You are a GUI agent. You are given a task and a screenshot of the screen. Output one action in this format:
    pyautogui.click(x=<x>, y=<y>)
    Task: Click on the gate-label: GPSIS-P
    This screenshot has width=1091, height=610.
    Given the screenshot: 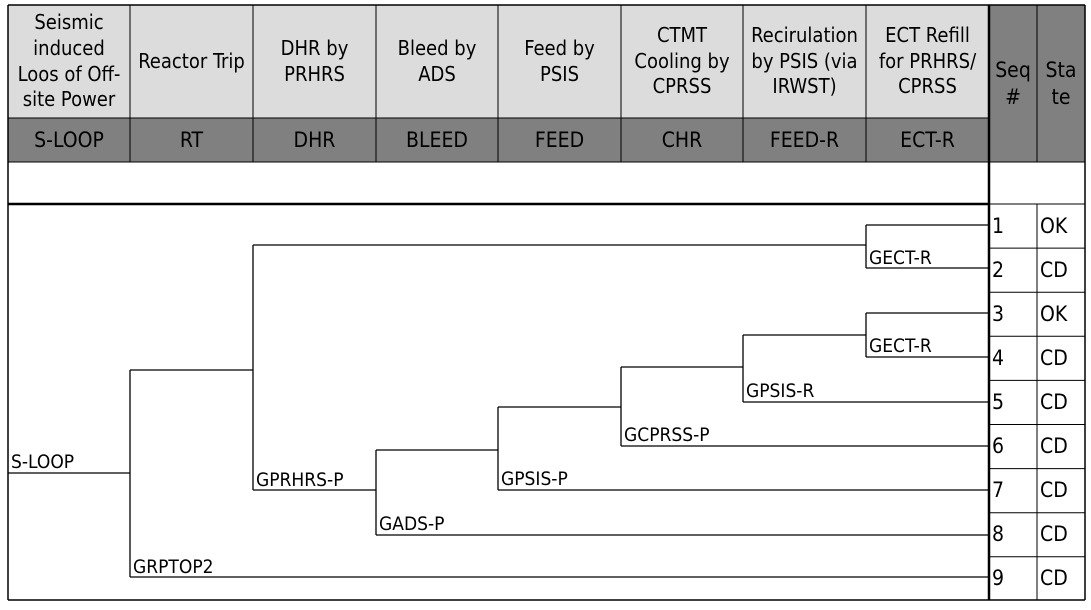 What is the action you would take?
    pyautogui.click(x=534, y=479)
    